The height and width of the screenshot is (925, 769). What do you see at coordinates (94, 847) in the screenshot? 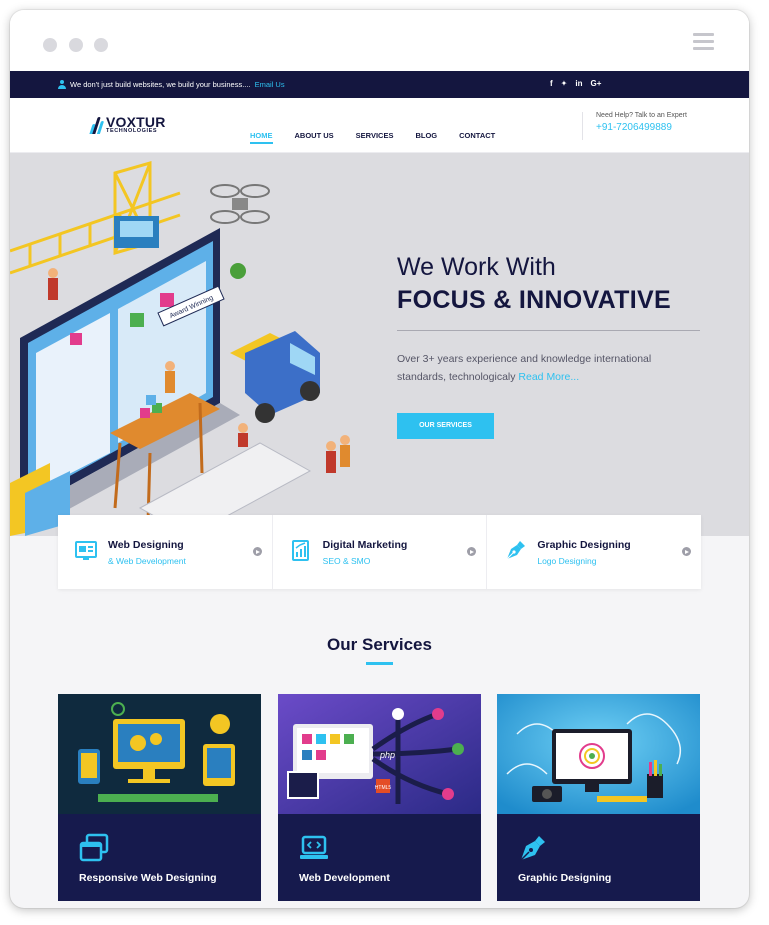
I see `responsive-windows-icon` at bounding box center [94, 847].